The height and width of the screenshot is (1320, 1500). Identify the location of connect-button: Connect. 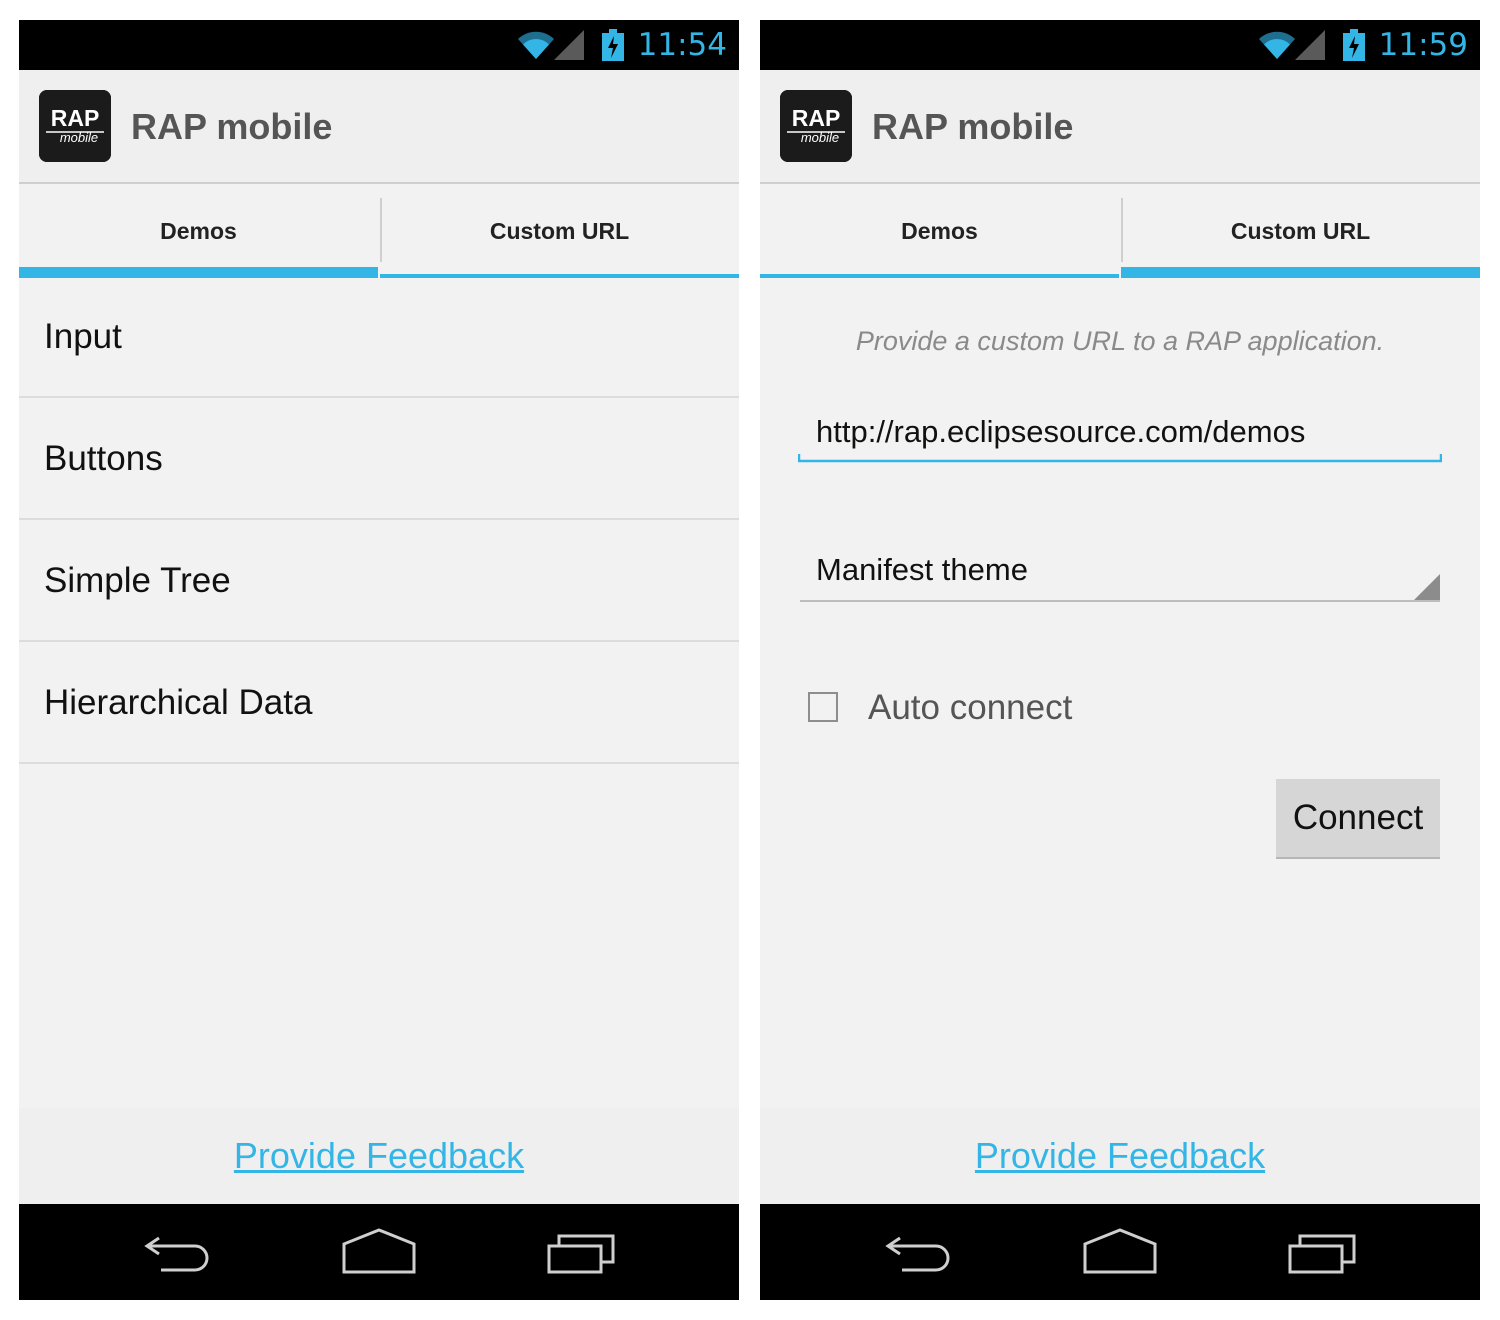
(1358, 819).